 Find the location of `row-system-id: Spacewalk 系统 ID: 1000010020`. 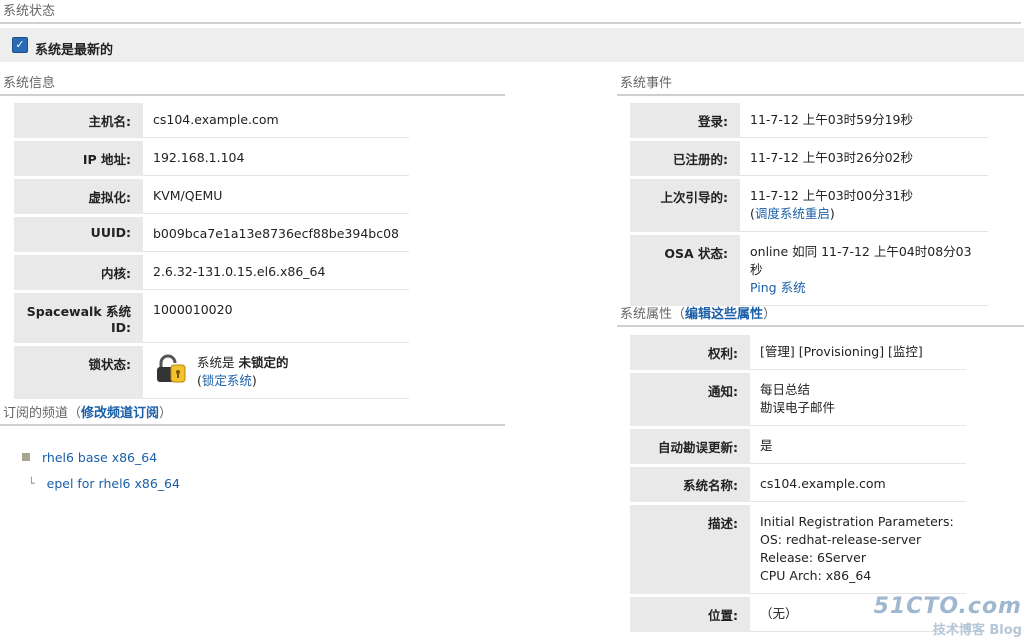

row-system-id: Spacewalk 系统 ID: 1000010020 is located at coordinates (211, 318).